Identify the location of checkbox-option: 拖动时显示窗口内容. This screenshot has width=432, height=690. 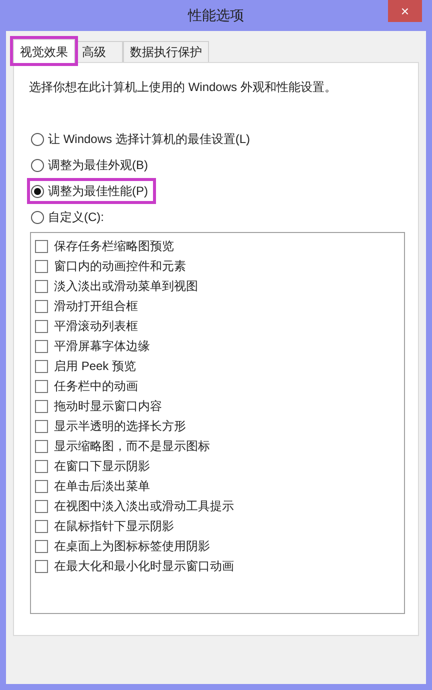
(217, 406).